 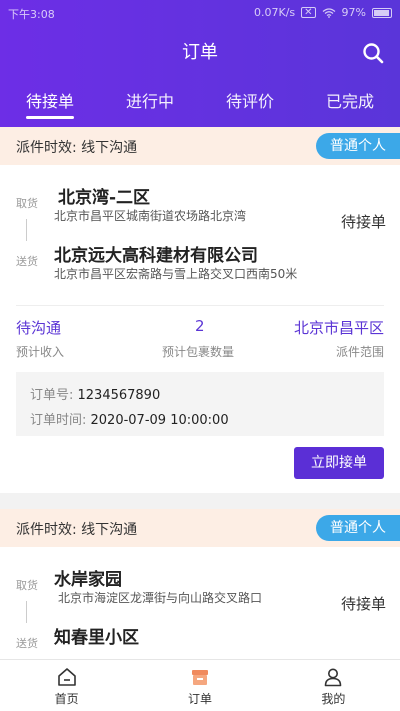 What do you see at coordinates (199, 699) in the screenshot?
I see `nav-orders-label: 订单` at bounding box center [199, 699].